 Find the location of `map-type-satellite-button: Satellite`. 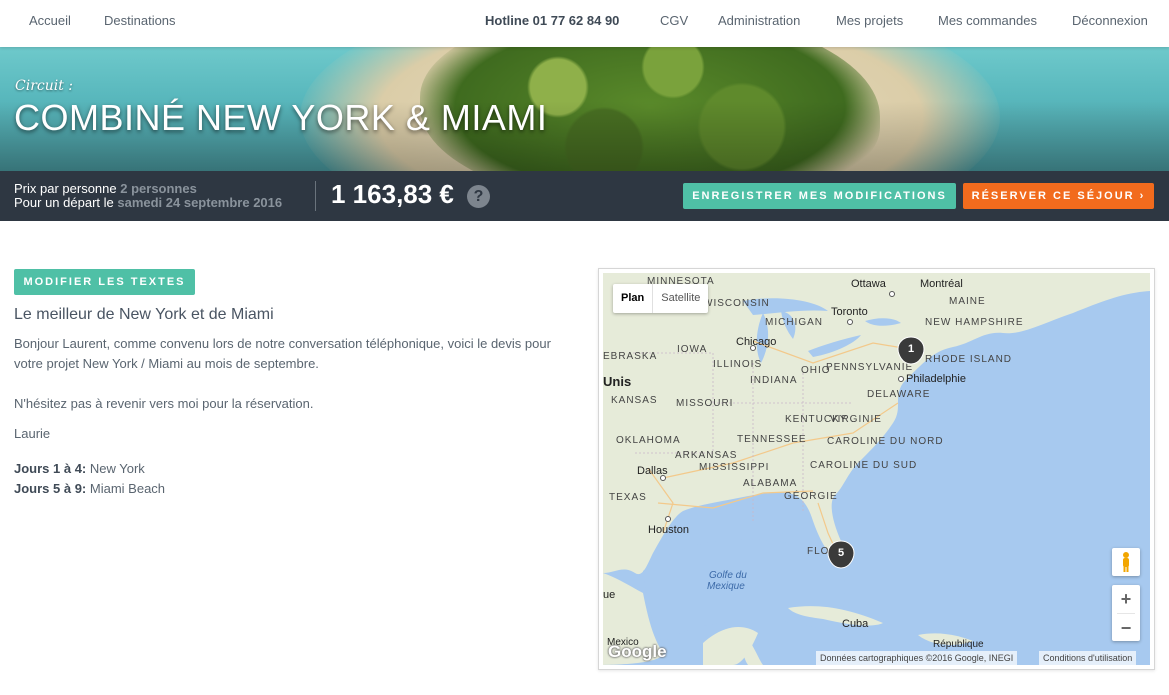

map-type-satellite-button: Satellite is located at coordinates (680, 298).